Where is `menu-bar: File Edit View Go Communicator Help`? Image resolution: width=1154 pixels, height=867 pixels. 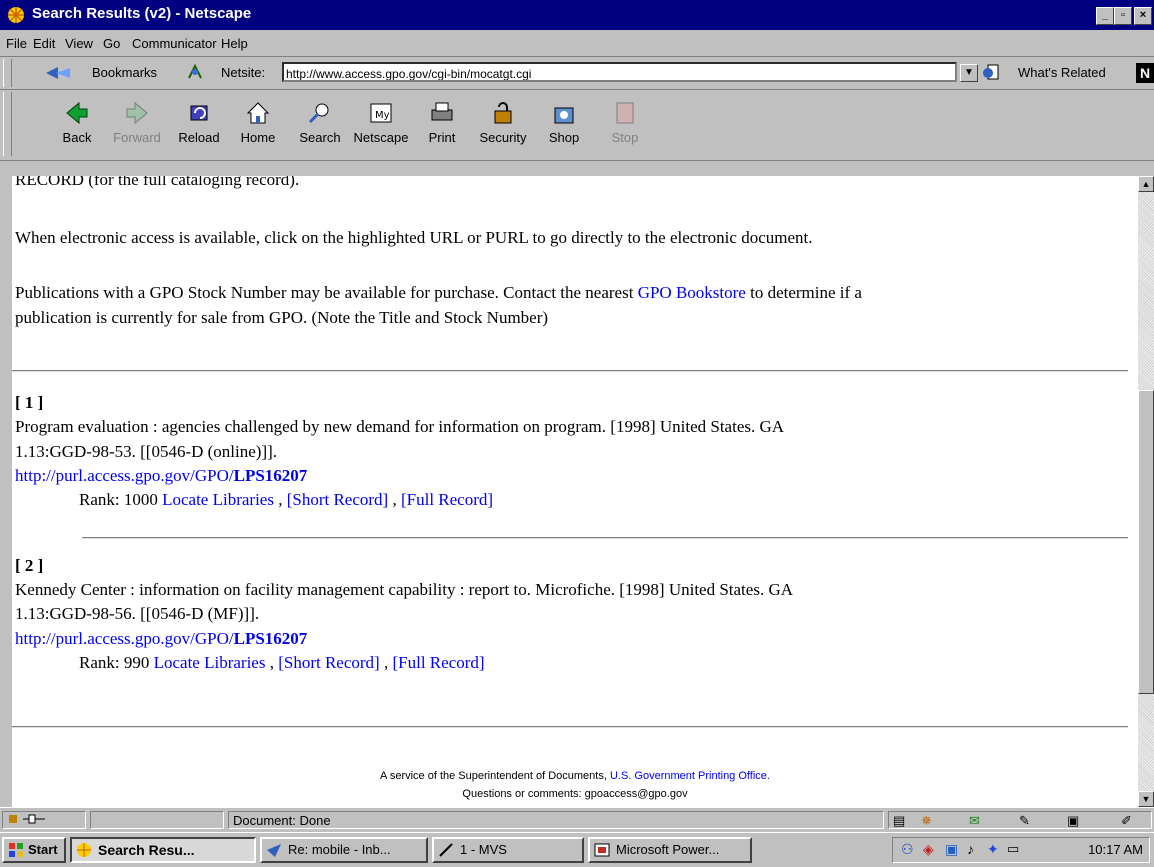 menu-bar: File Edit View Go Communicator Help is located at coordinates (577, 43).